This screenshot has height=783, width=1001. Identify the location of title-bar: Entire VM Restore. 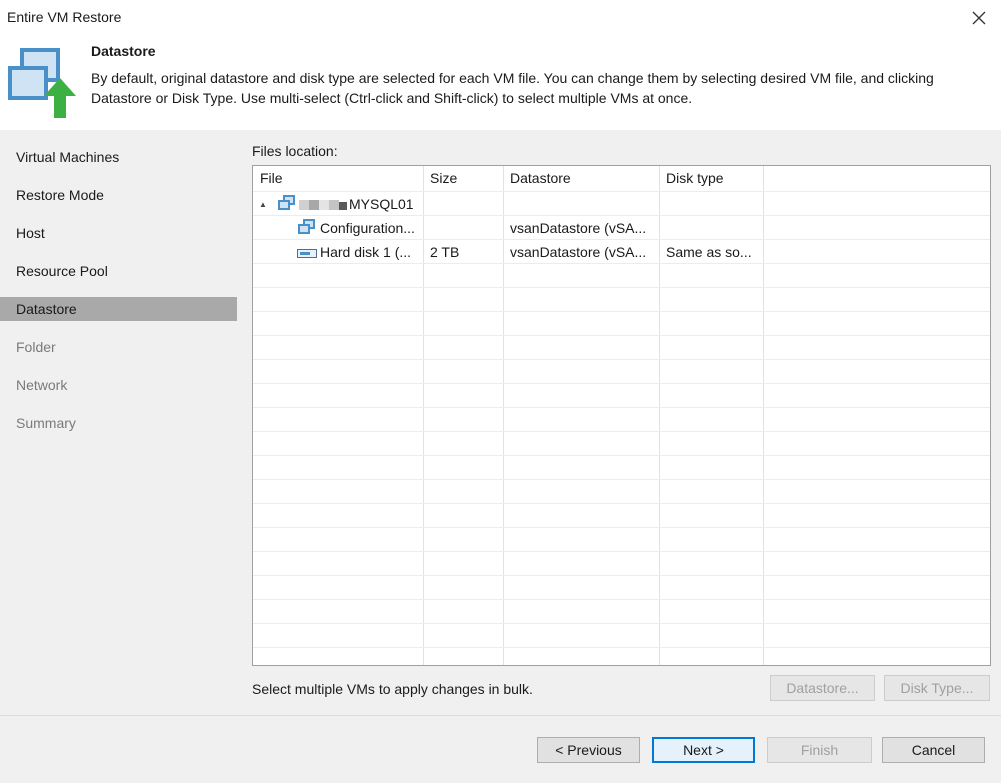
(500, 18).